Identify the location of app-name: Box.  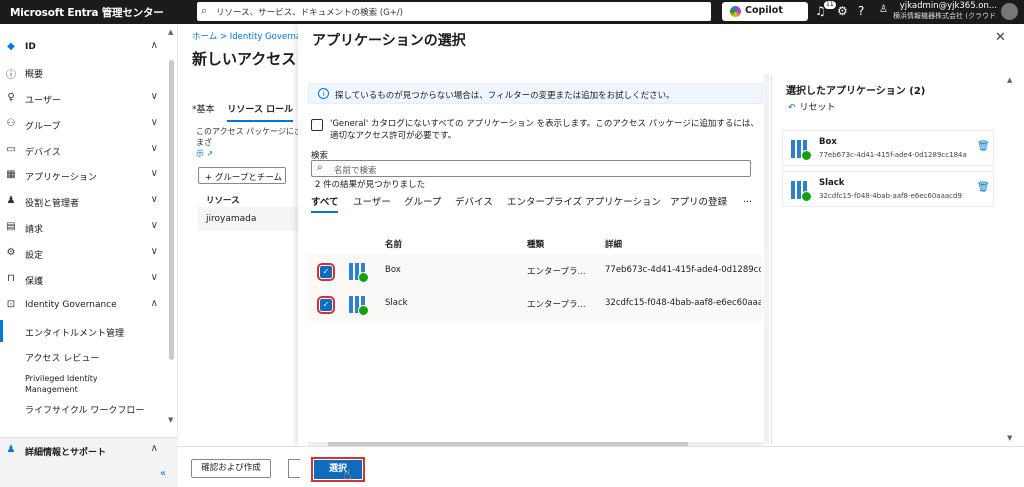
(393, 270).